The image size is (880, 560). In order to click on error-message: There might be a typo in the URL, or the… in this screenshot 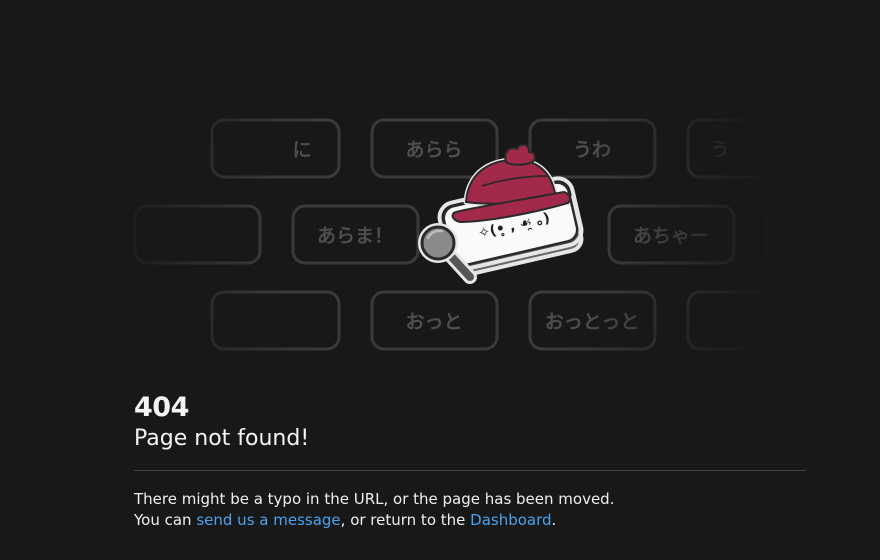, I will do `click(474, 510)`.